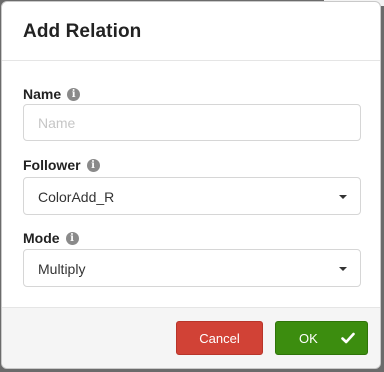 The image size is (384, 372). Describe the element at coordinates (82, 31) in the screenshot. I see `dialog-title: Add Relation` at that location.